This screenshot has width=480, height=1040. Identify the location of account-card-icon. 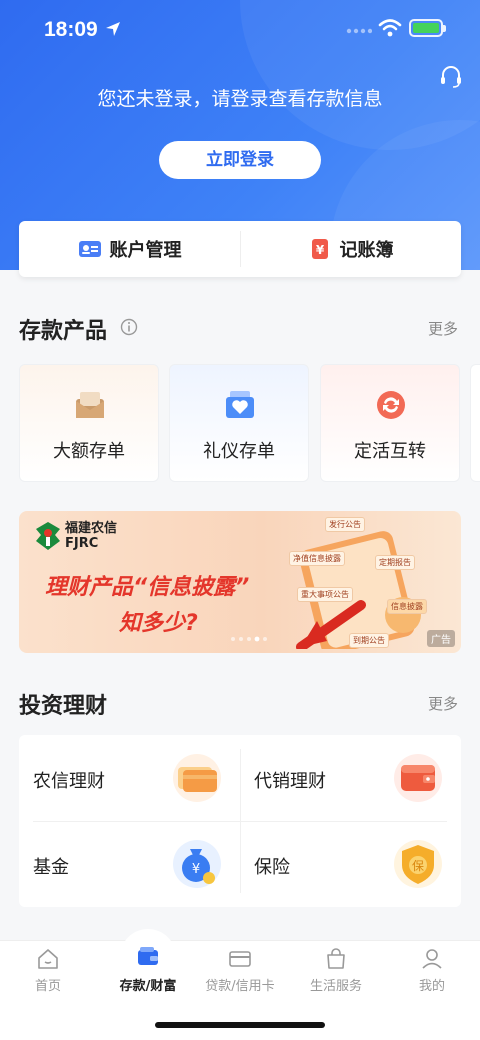
(89, 249).